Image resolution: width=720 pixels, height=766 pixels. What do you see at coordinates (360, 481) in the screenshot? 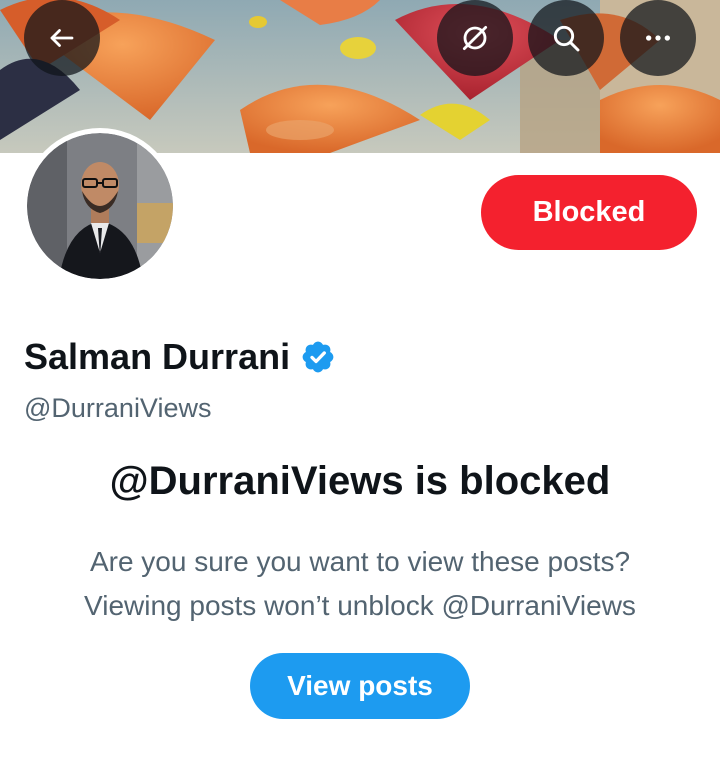
I see `blocked-notice-title: @DurraniViews is blocked` at bounding box center [360, 481].